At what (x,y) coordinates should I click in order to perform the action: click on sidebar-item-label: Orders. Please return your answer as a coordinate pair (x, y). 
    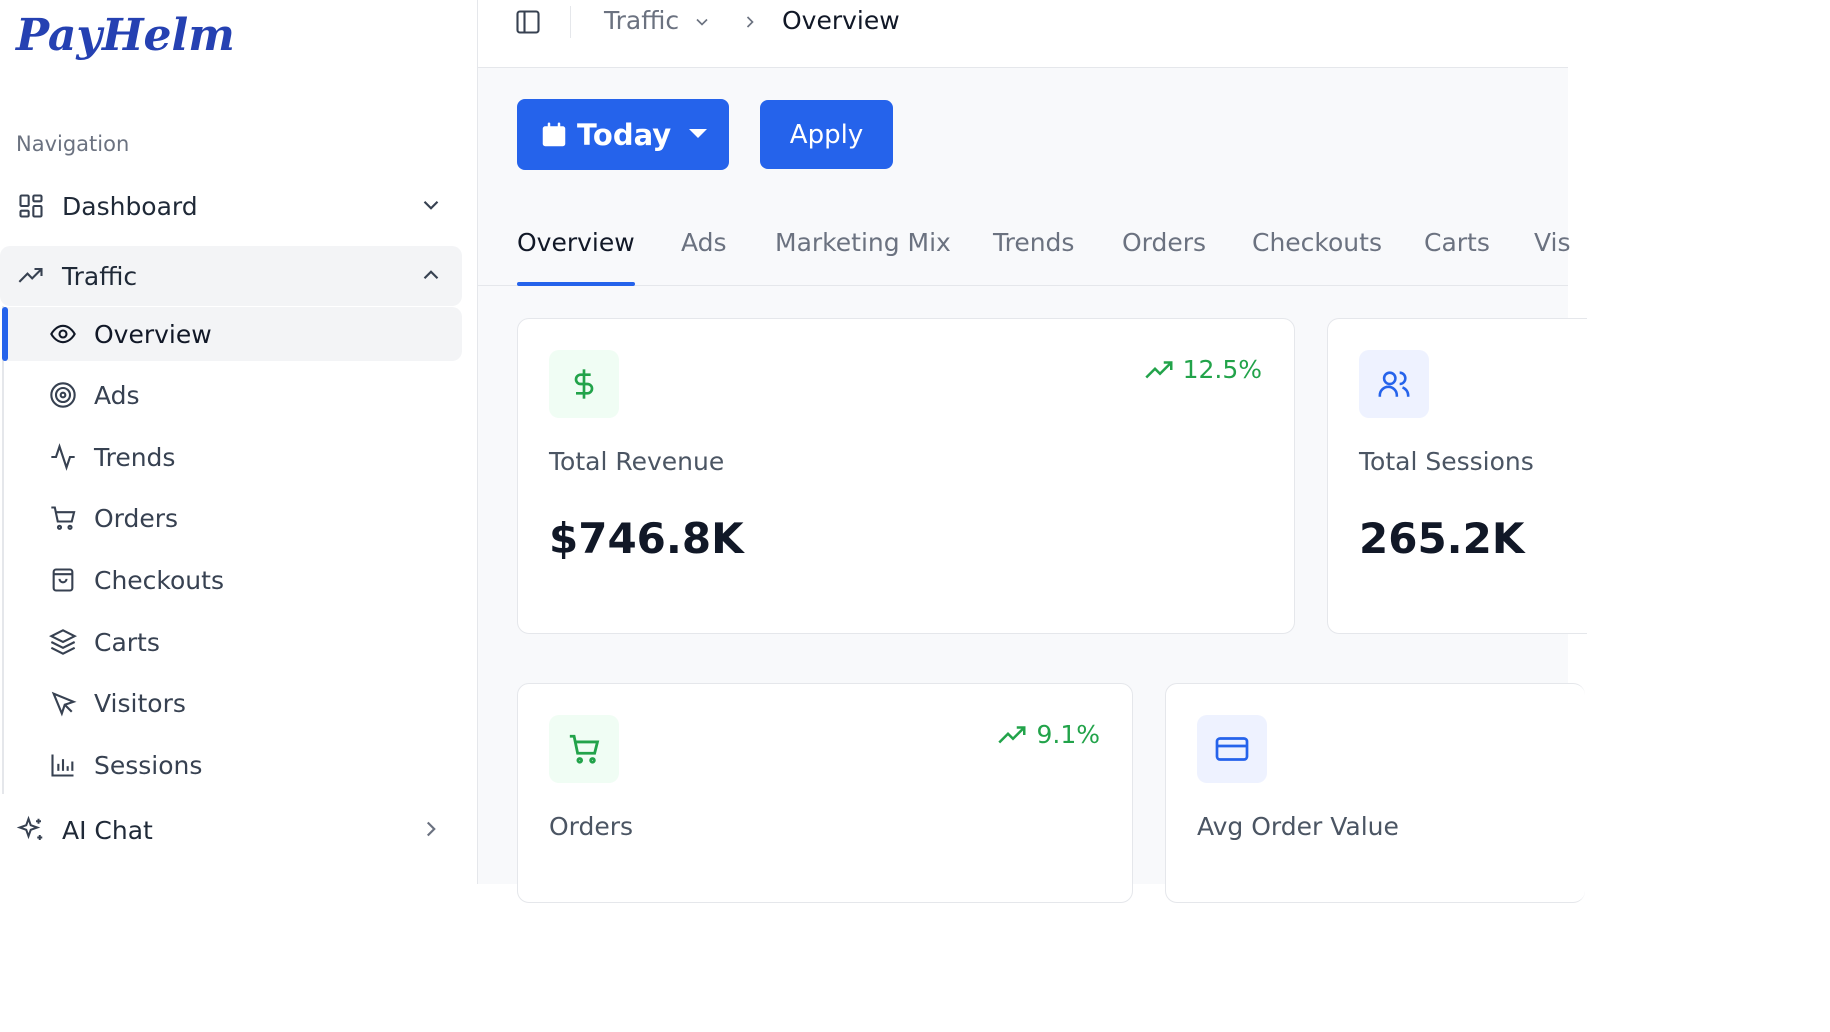
    Looking at the image, I should click on (136, 518).